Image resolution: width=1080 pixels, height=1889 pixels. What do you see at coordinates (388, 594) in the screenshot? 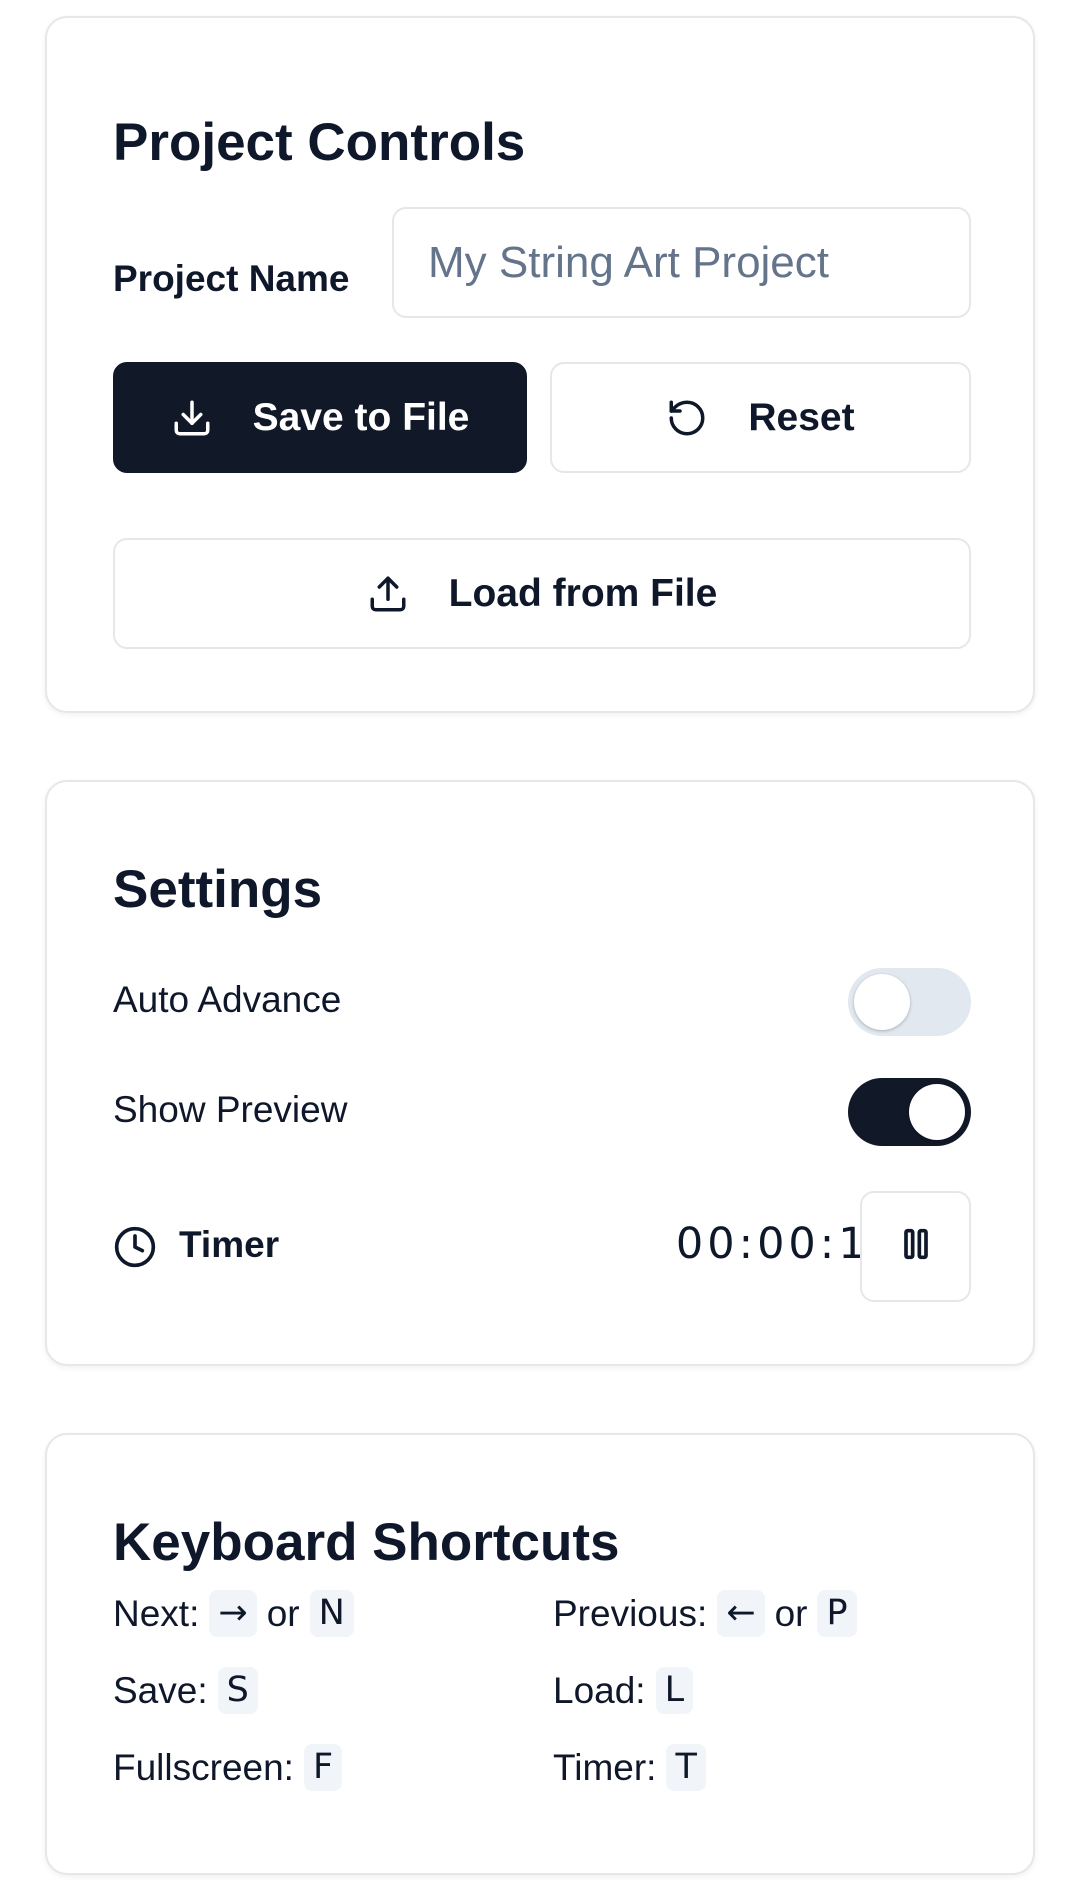
I see `upload-icon` at bounding box center [388, 594].